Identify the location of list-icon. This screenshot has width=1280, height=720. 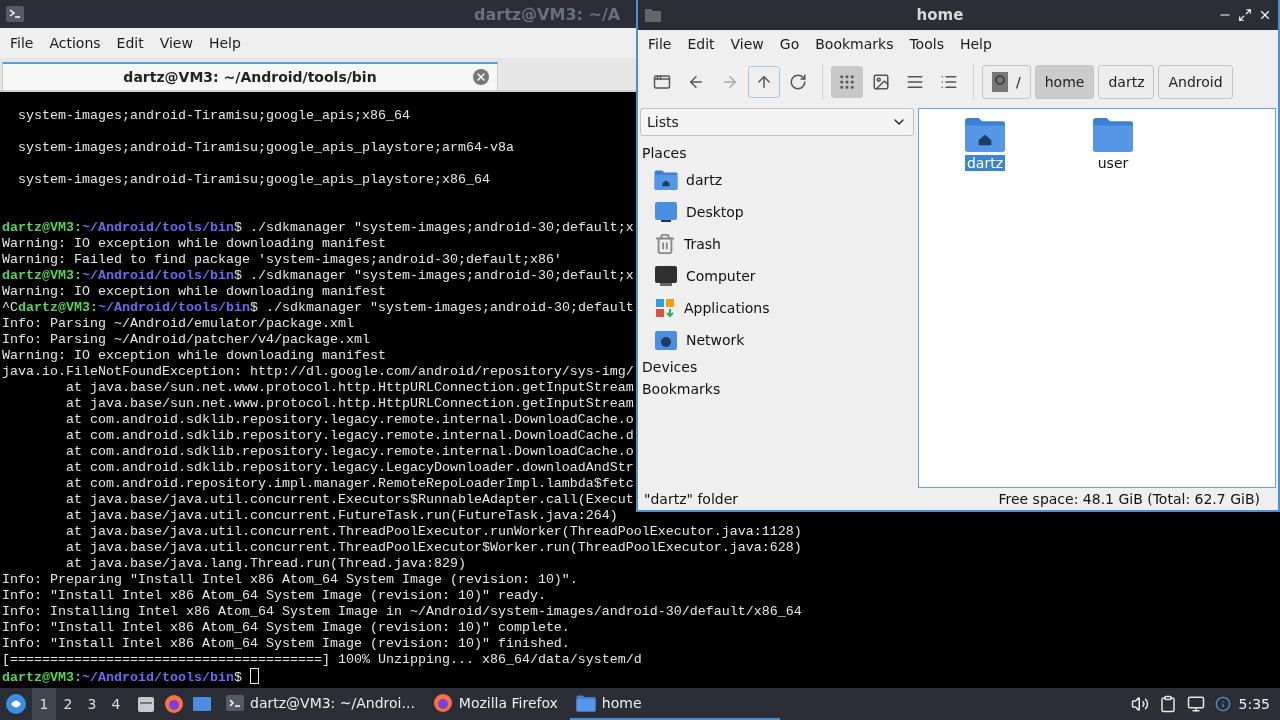
(949, 82).